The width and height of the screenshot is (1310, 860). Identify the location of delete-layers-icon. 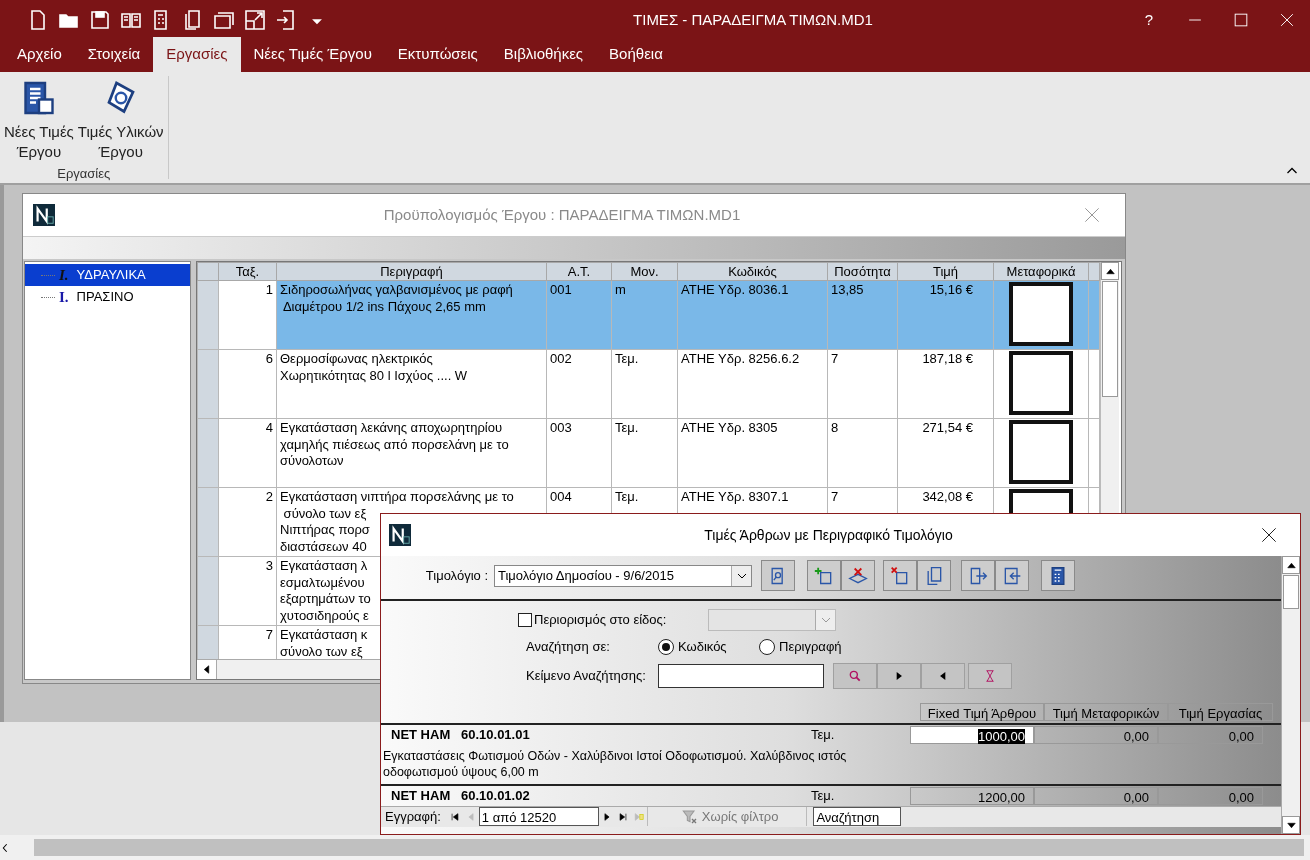
(858, 575).